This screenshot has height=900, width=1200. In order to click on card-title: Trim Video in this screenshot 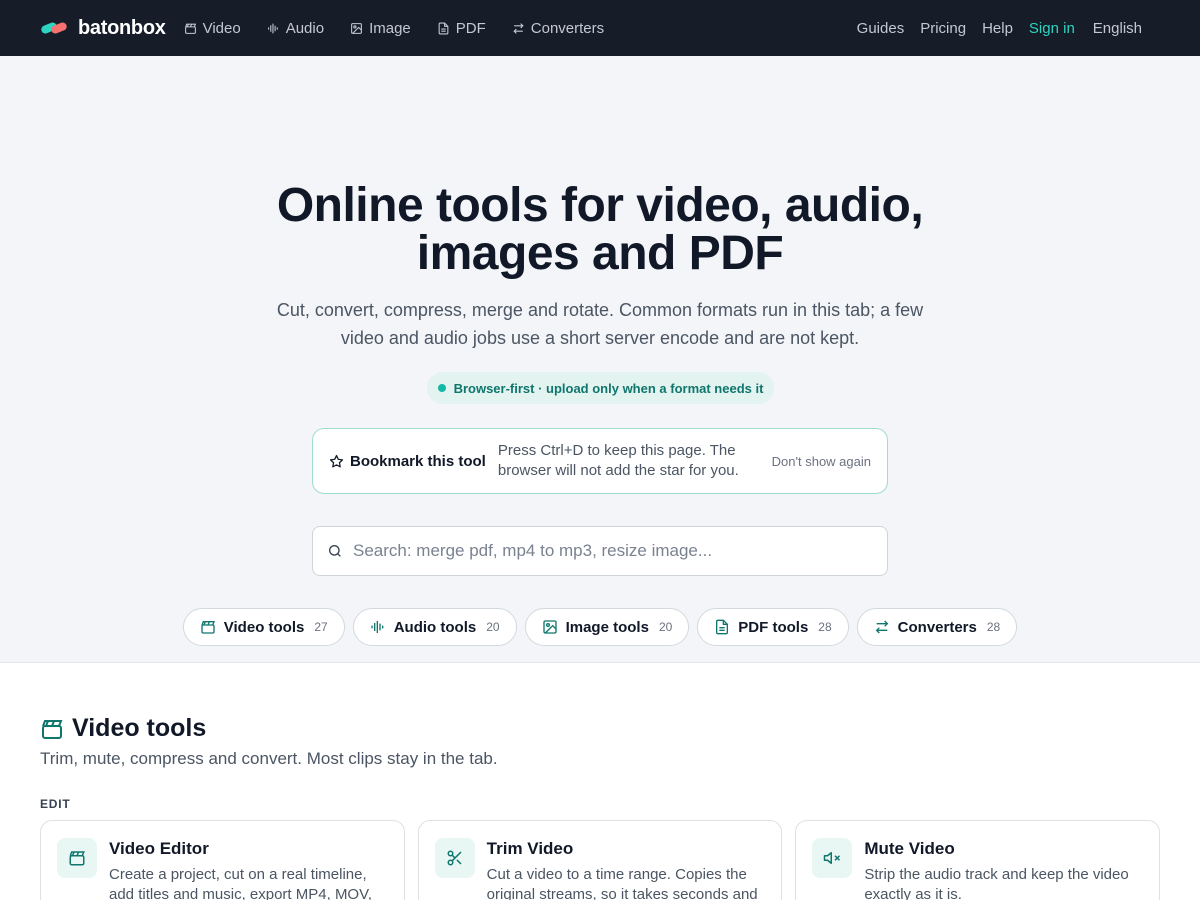, I will do `click(530, 848)`.